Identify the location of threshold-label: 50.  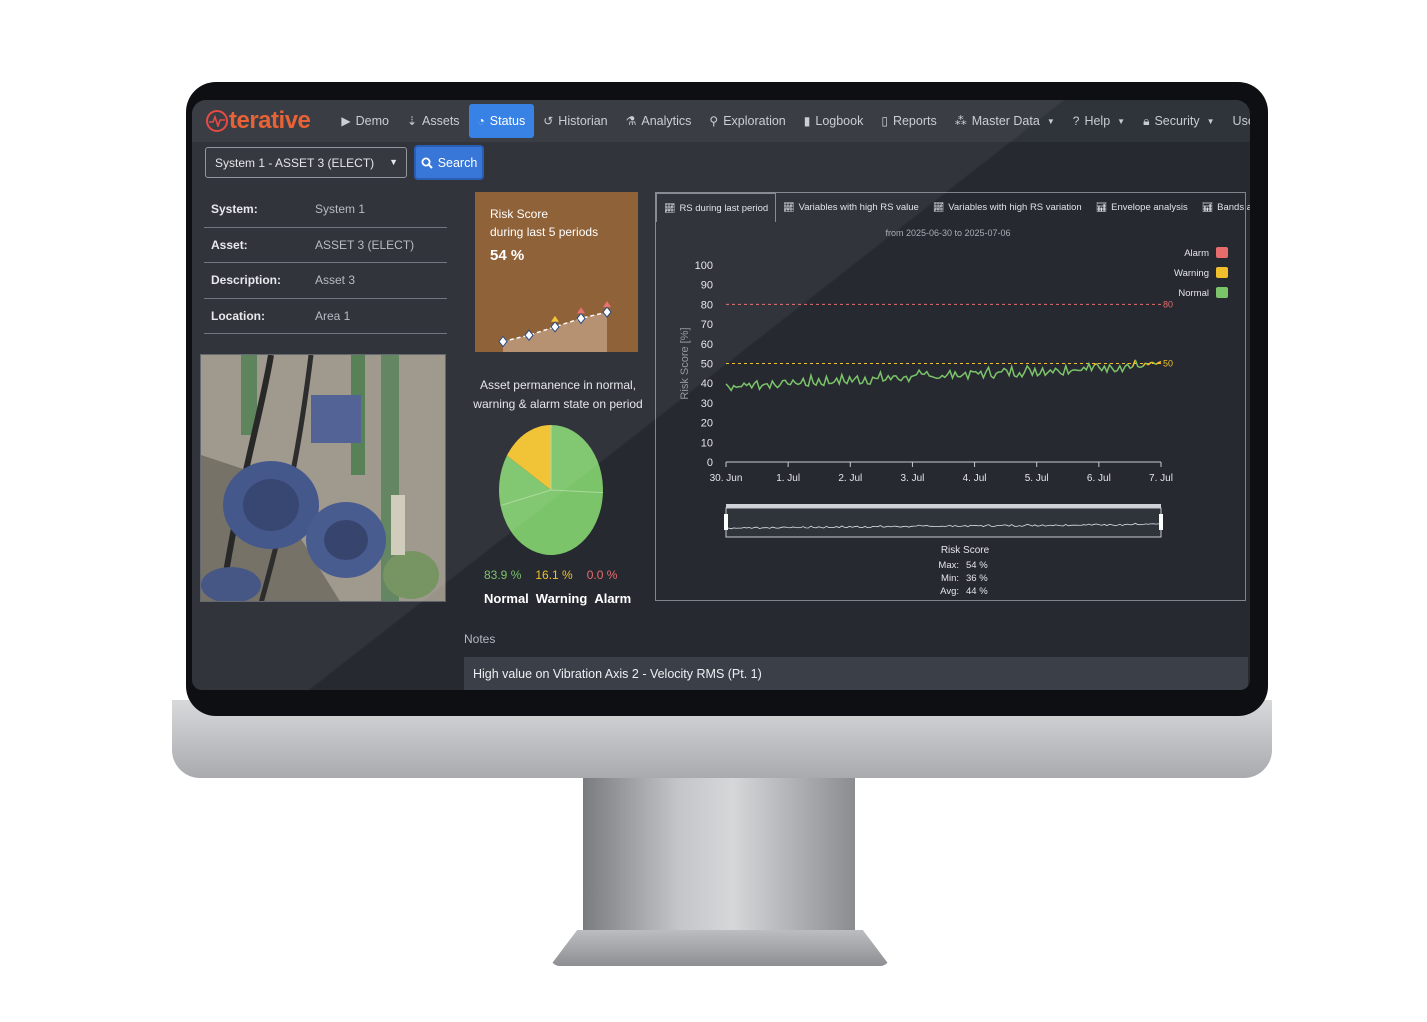
(1168, 364).